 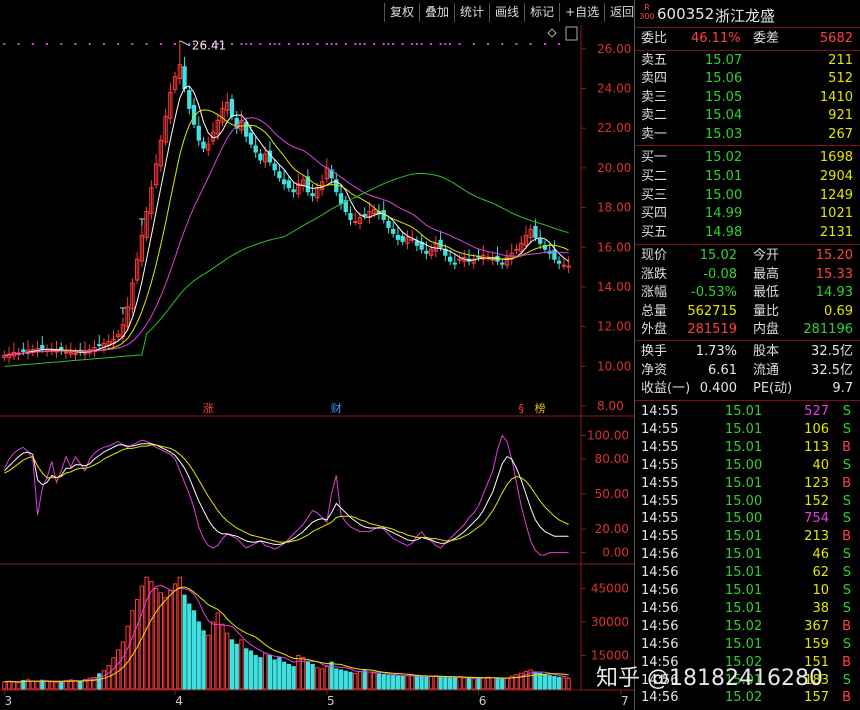 I want to click on add-watchlist-button: +自选, so click(x=581, y=12).